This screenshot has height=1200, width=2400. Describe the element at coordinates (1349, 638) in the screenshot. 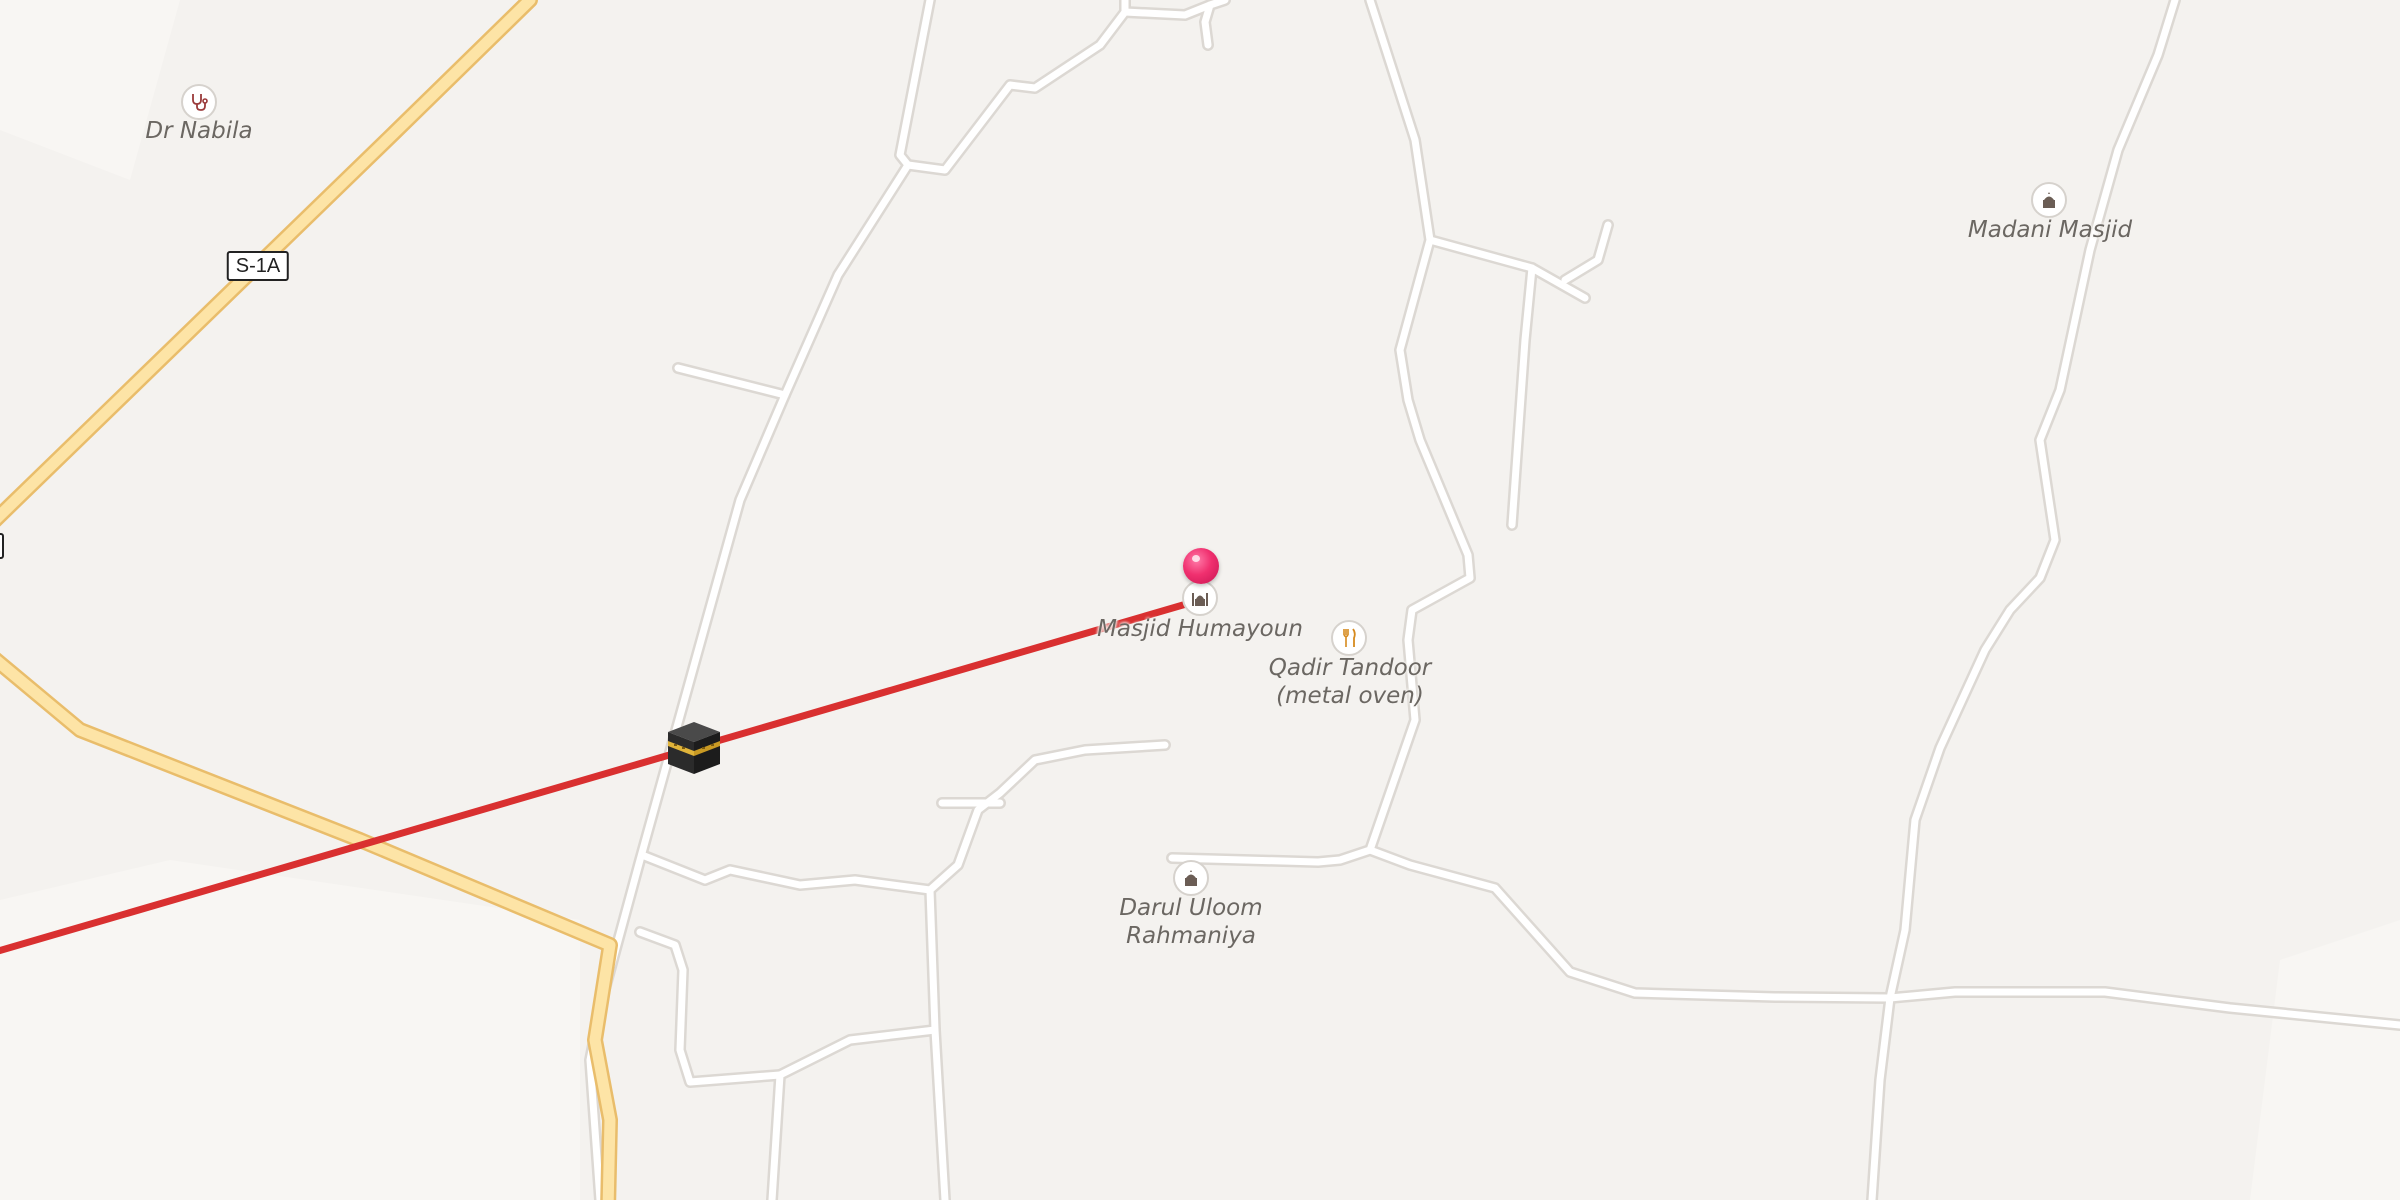

I see `restaurant-icon` at that location.